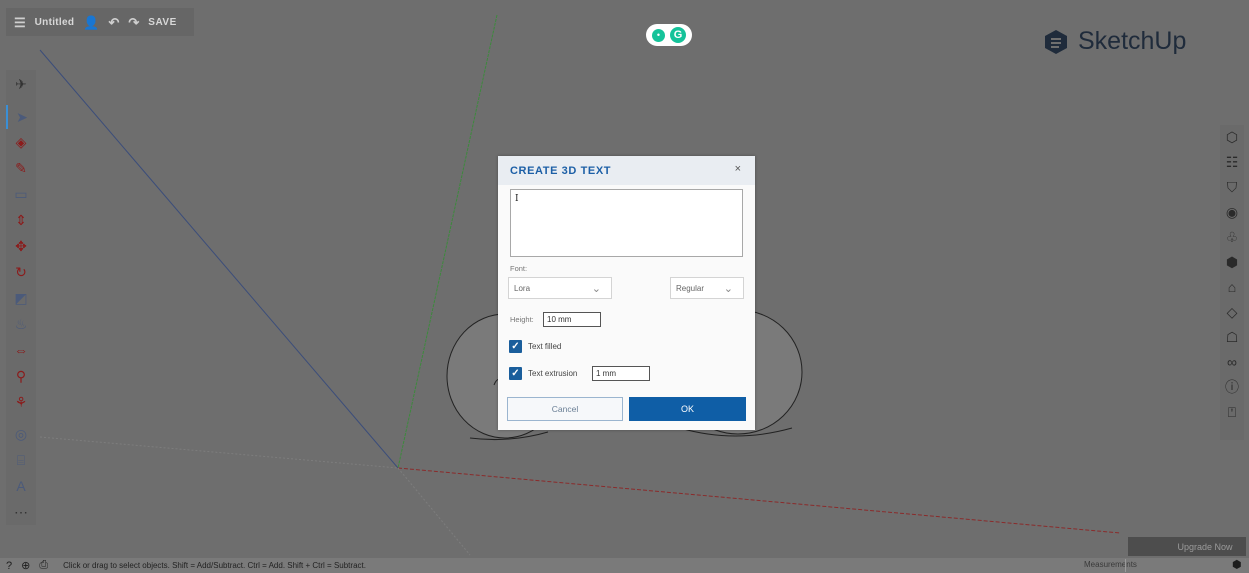  Describe the element at coordinates (1232, 362) in the screenshot. I see `infinity-icon: ∞` at that location.